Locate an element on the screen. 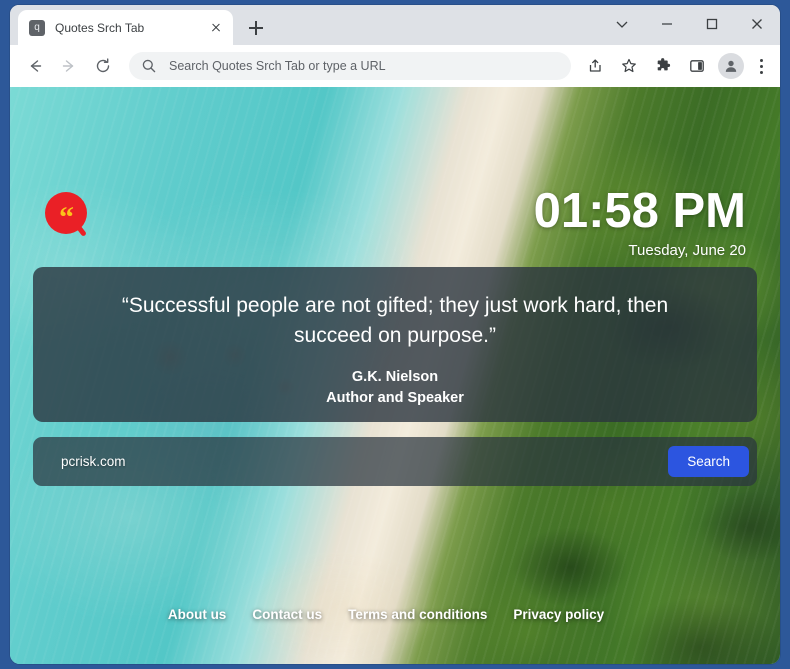 This screenshot has height=669, width=790. person-avatar-icon is located at coordinates (731, 66).